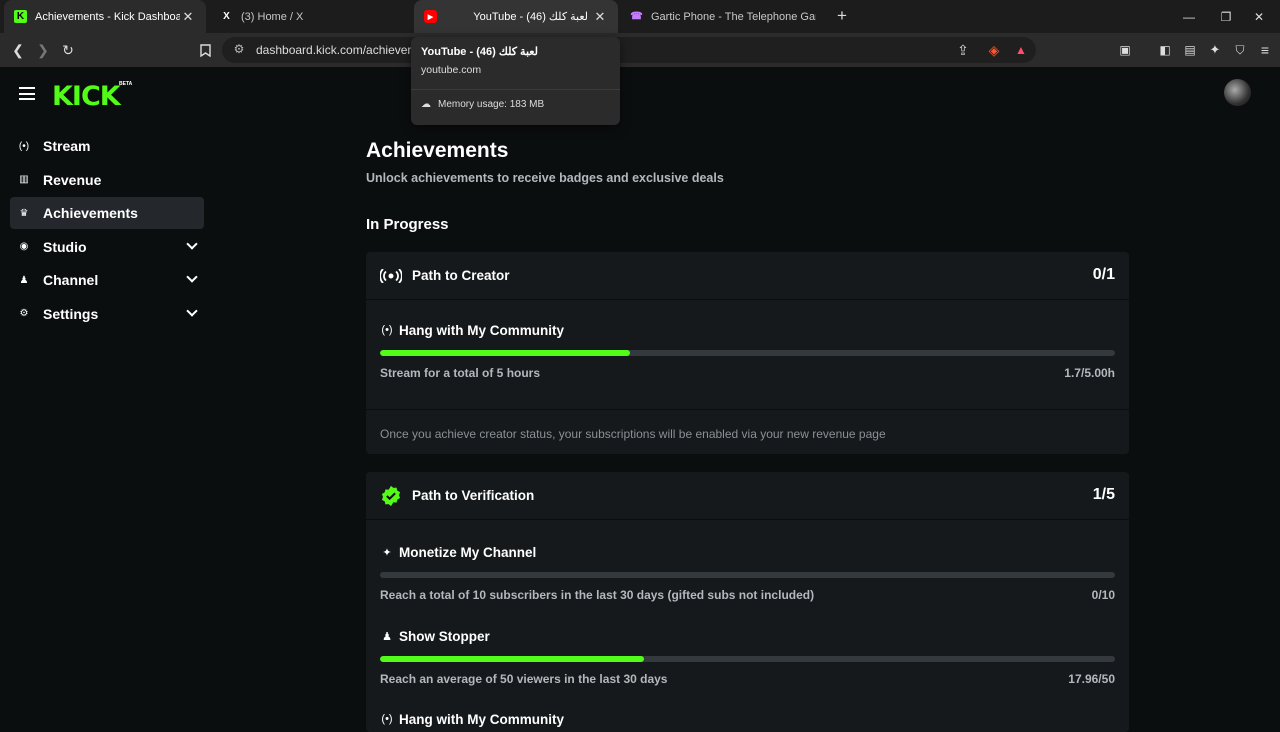  I want to click on card-count: 1/5, so click(1103, 494).